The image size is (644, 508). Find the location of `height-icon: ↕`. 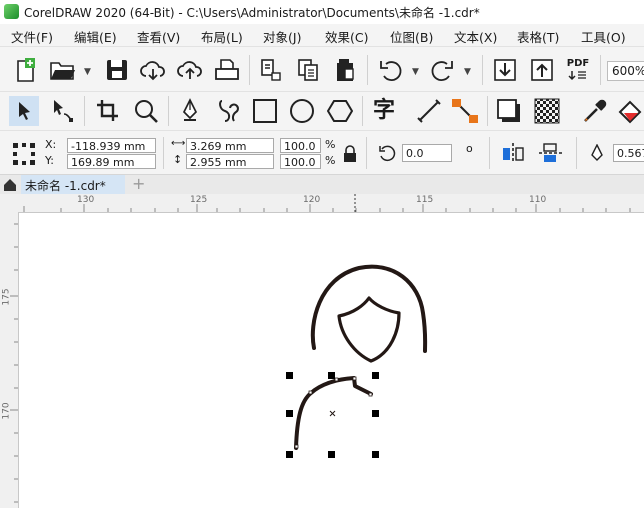

height-icon: ↕ is located at coordinates (178, 159).